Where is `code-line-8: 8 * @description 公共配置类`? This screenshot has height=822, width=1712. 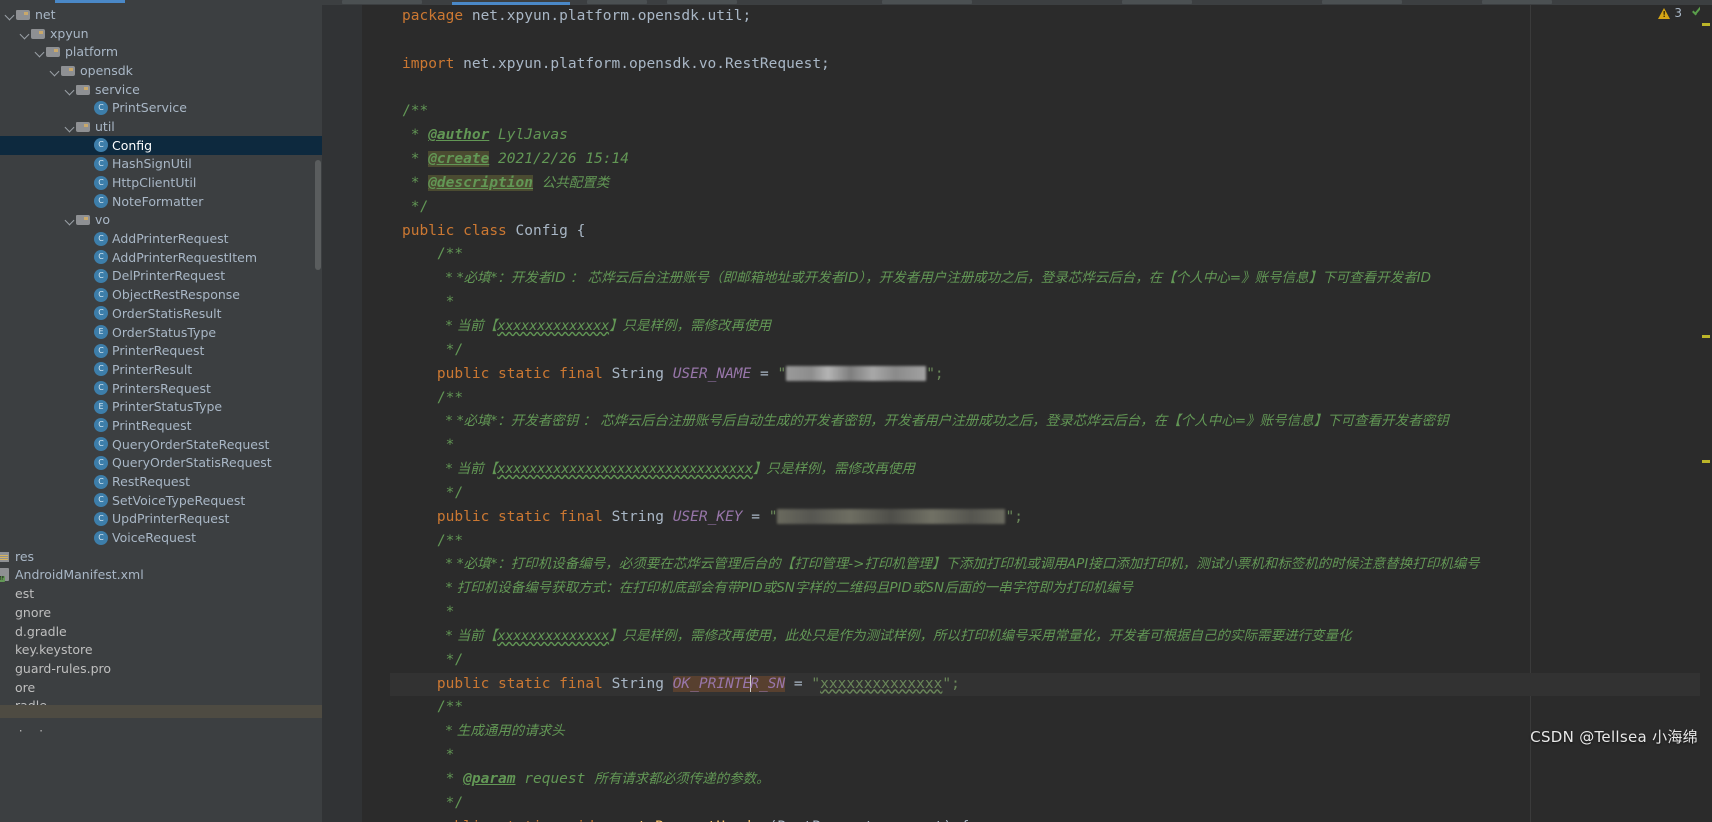 code-line-8: 8 * @description 公共配置类 is located at coordinates (1051, 184).